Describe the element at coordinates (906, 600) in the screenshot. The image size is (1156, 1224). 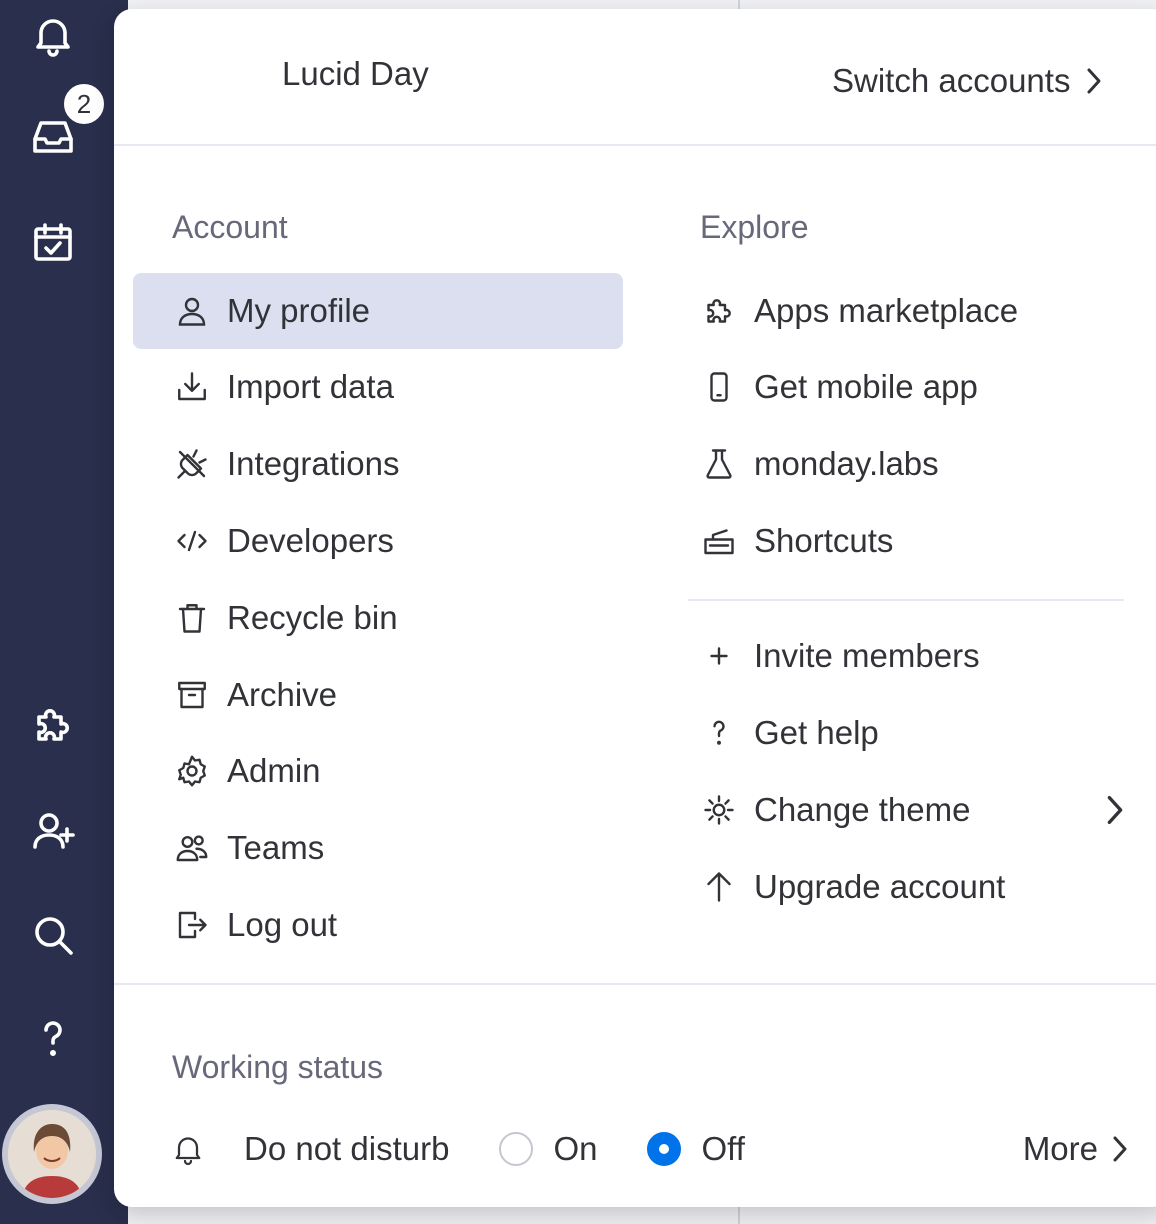
I see `explore-divider` at that location.